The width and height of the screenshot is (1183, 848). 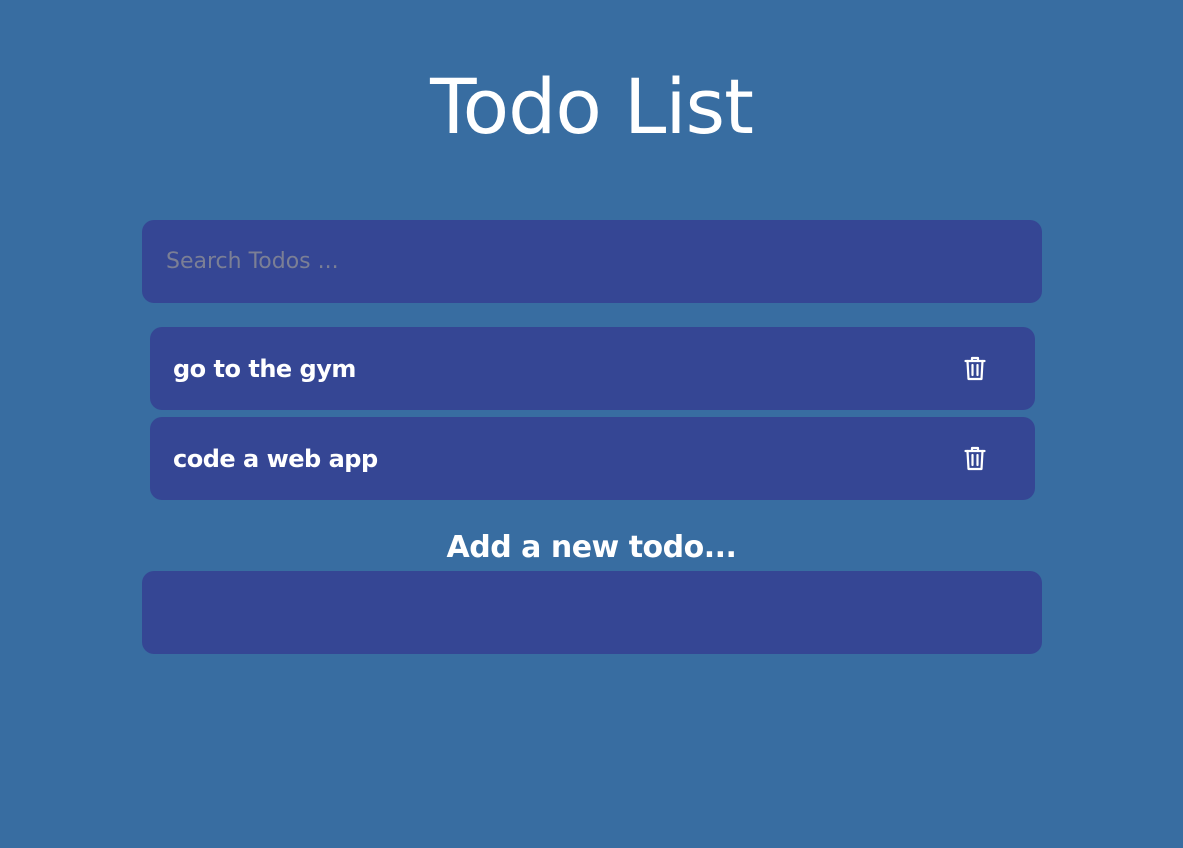 What do you see at coordinates (592, 368) in the screenshot?
I see `todo-item: go to the gym` at bounding box center [592, 368].